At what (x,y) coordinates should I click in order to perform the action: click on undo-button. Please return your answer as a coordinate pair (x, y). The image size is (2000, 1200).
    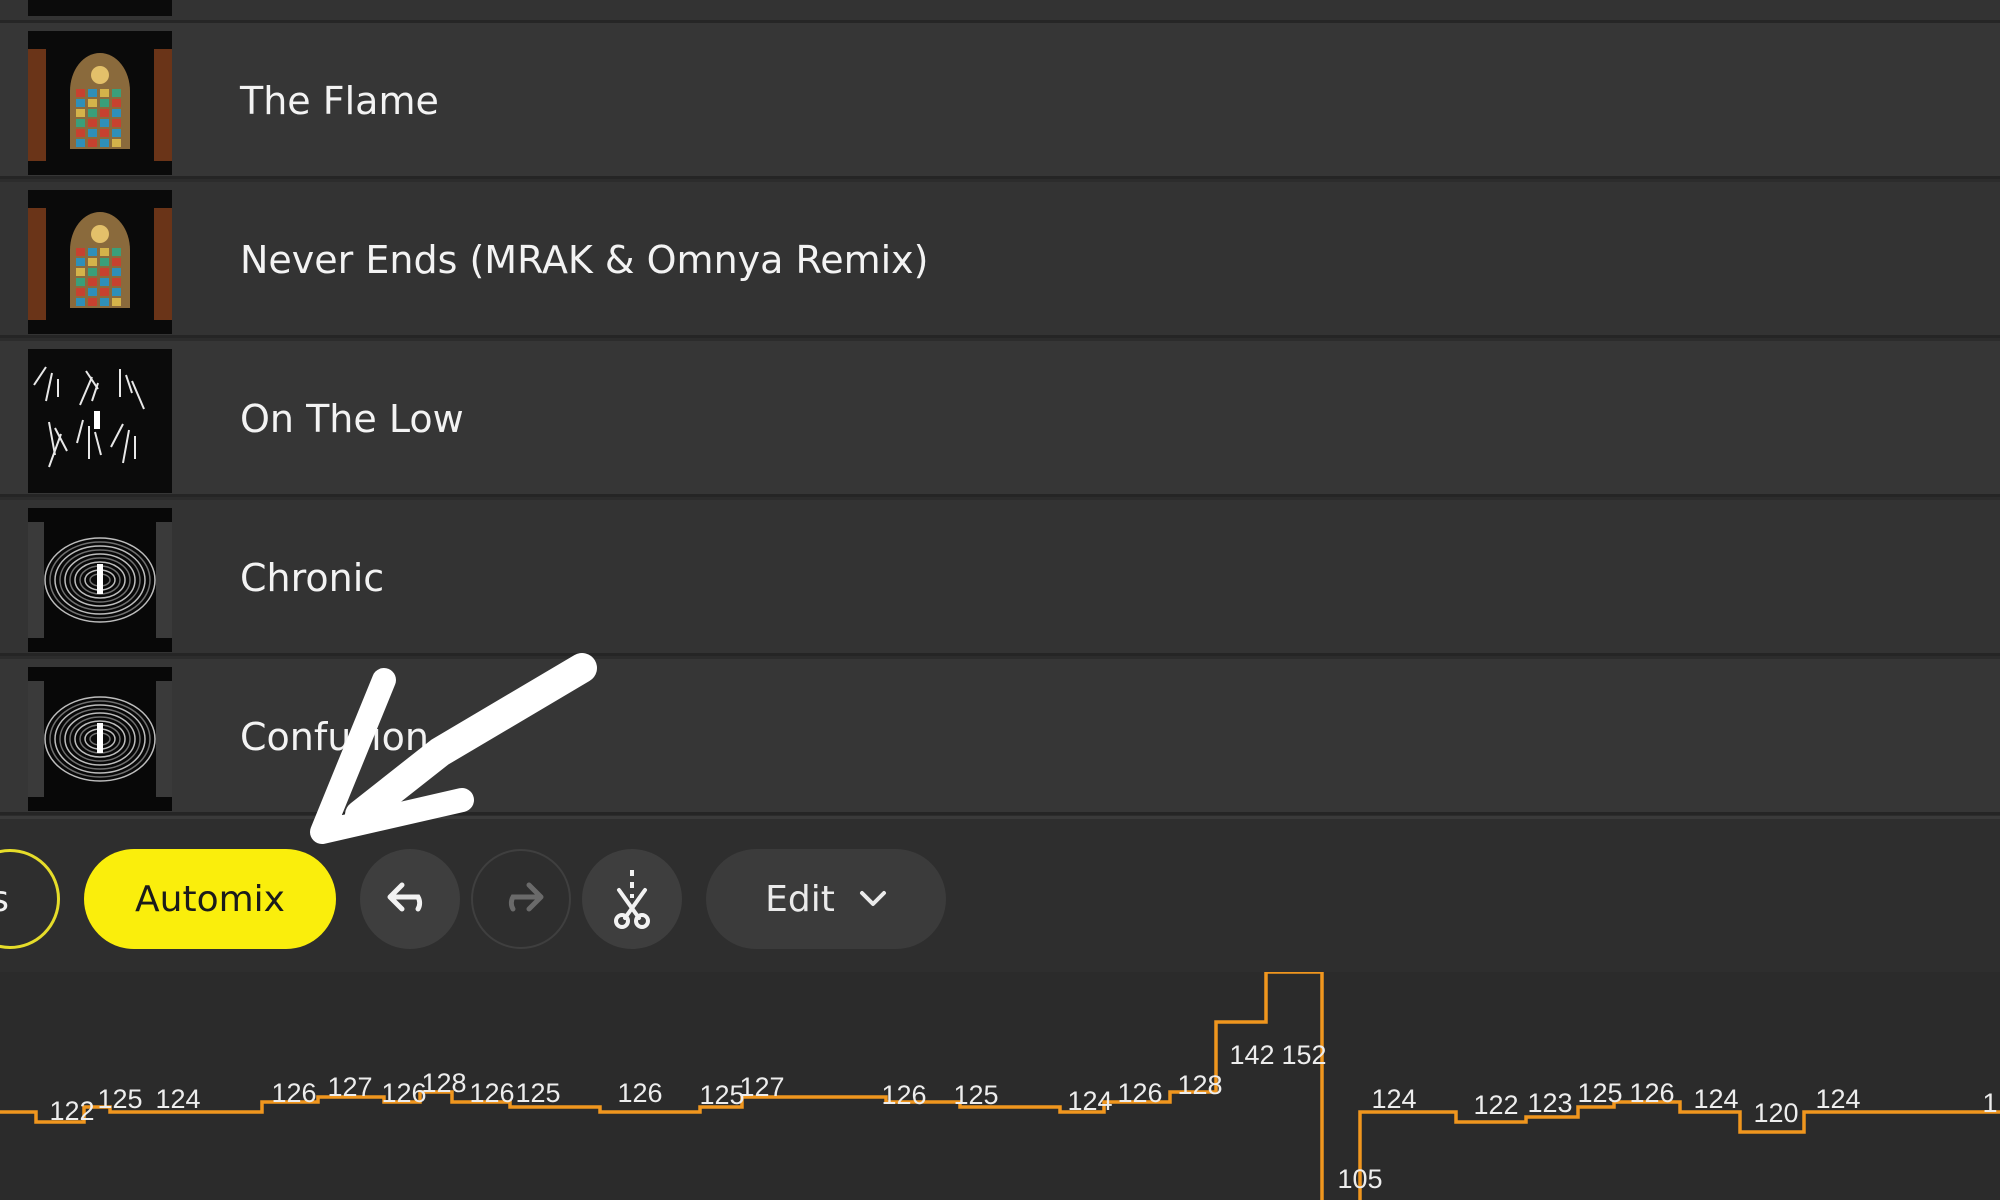
    Looking at the image, I should click on (410, 899).